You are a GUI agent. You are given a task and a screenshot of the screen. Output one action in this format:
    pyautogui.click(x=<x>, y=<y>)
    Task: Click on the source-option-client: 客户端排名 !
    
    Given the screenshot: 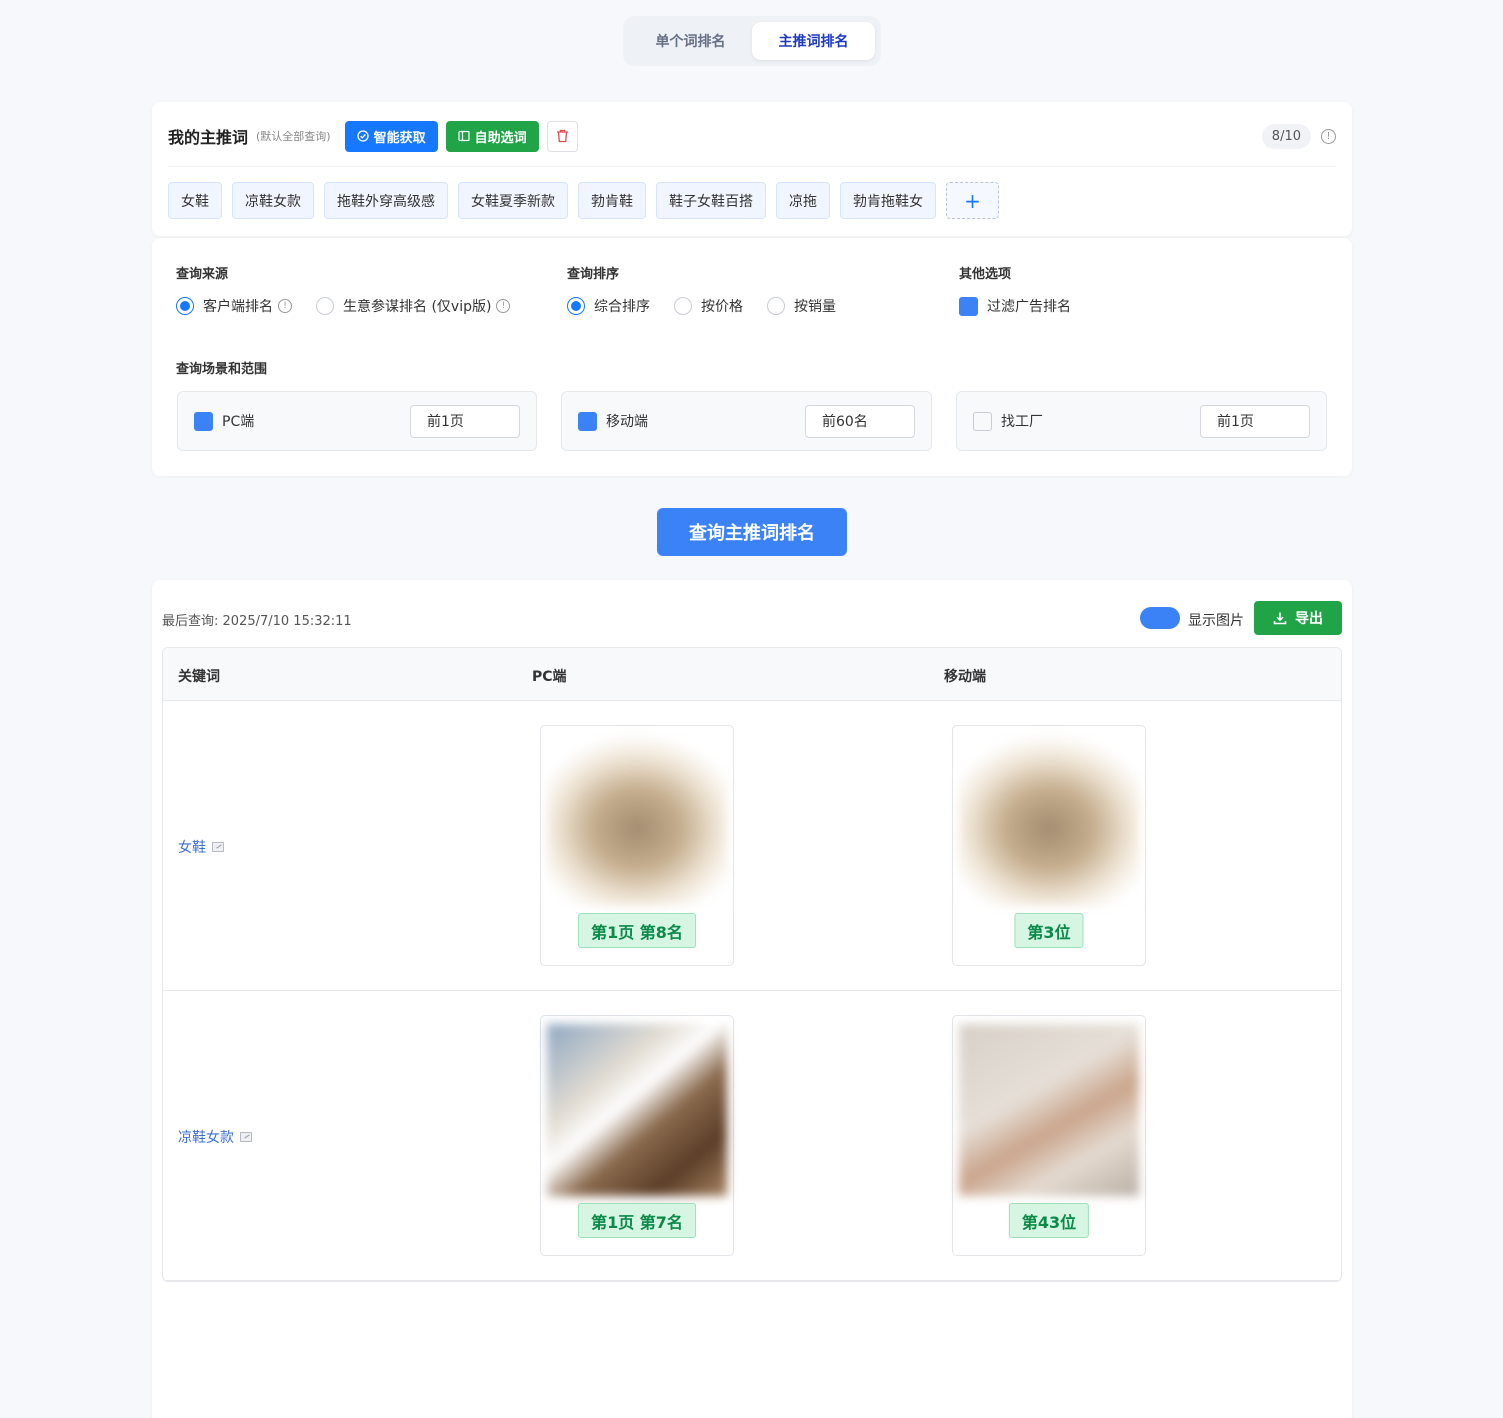 What is the action you would take?
    pyautogui.click(x=234, y=306)
    